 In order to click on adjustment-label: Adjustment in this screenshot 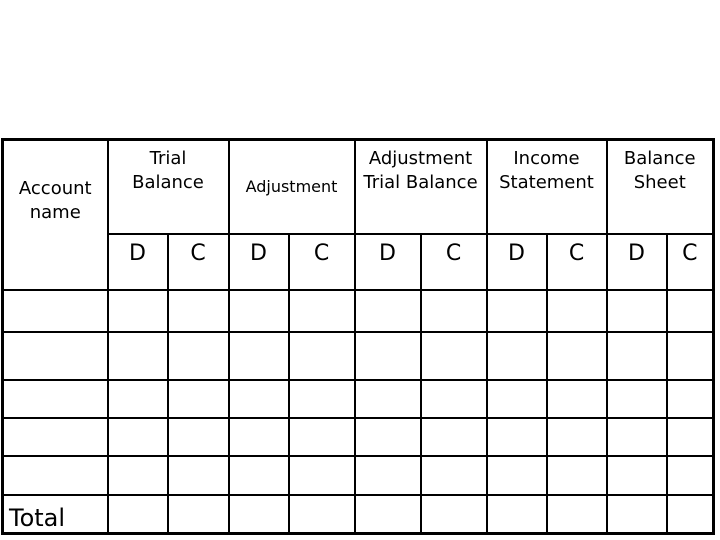, I will do `click(291, 186)`.